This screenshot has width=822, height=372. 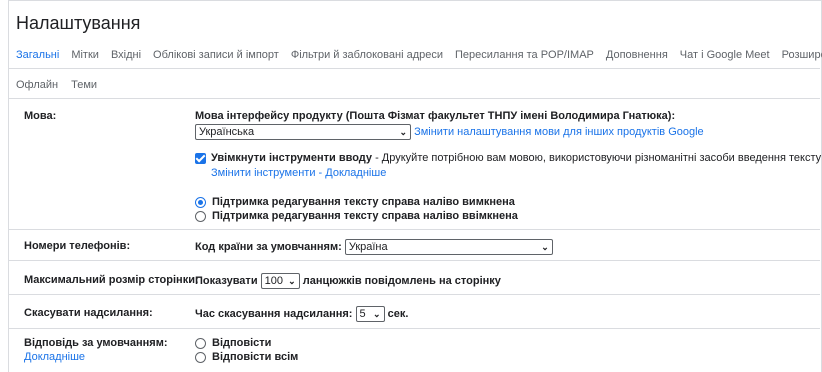 What do you see at coordinates (227, 132) in the screenshot?
I see `language-select-value: Українська` at bounding box center [227, 132].